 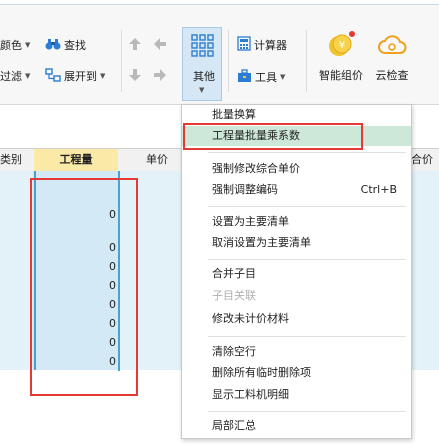 What do you see at coordinates (261, 372) in the screenshot?
I see `menu-item-label: 删除所有临时删除项` at bounding box center [261, 372].